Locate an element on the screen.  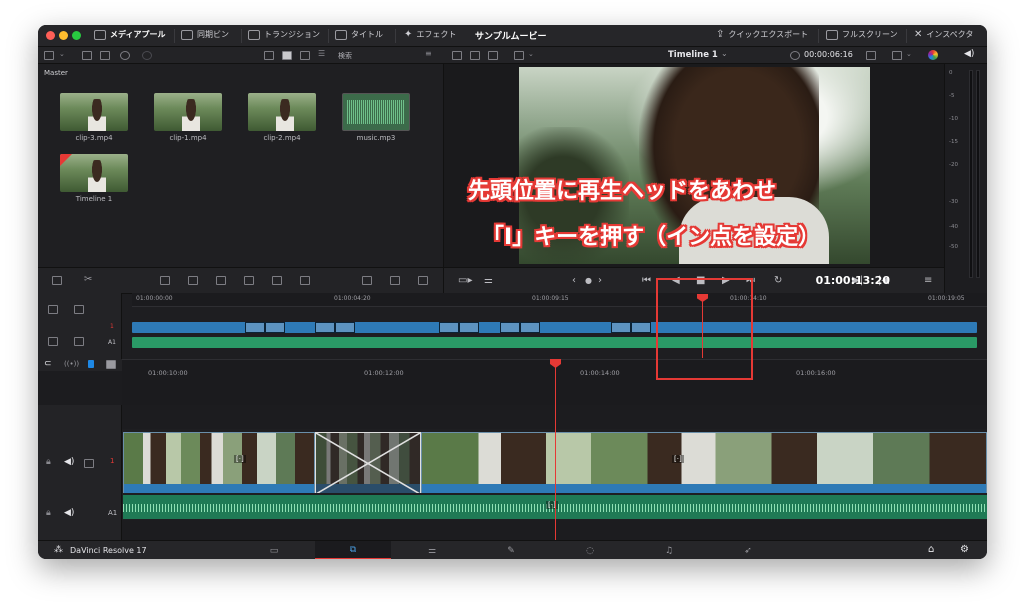
media-clip: clip-1.mp4 is located at coordinates (188, 117).